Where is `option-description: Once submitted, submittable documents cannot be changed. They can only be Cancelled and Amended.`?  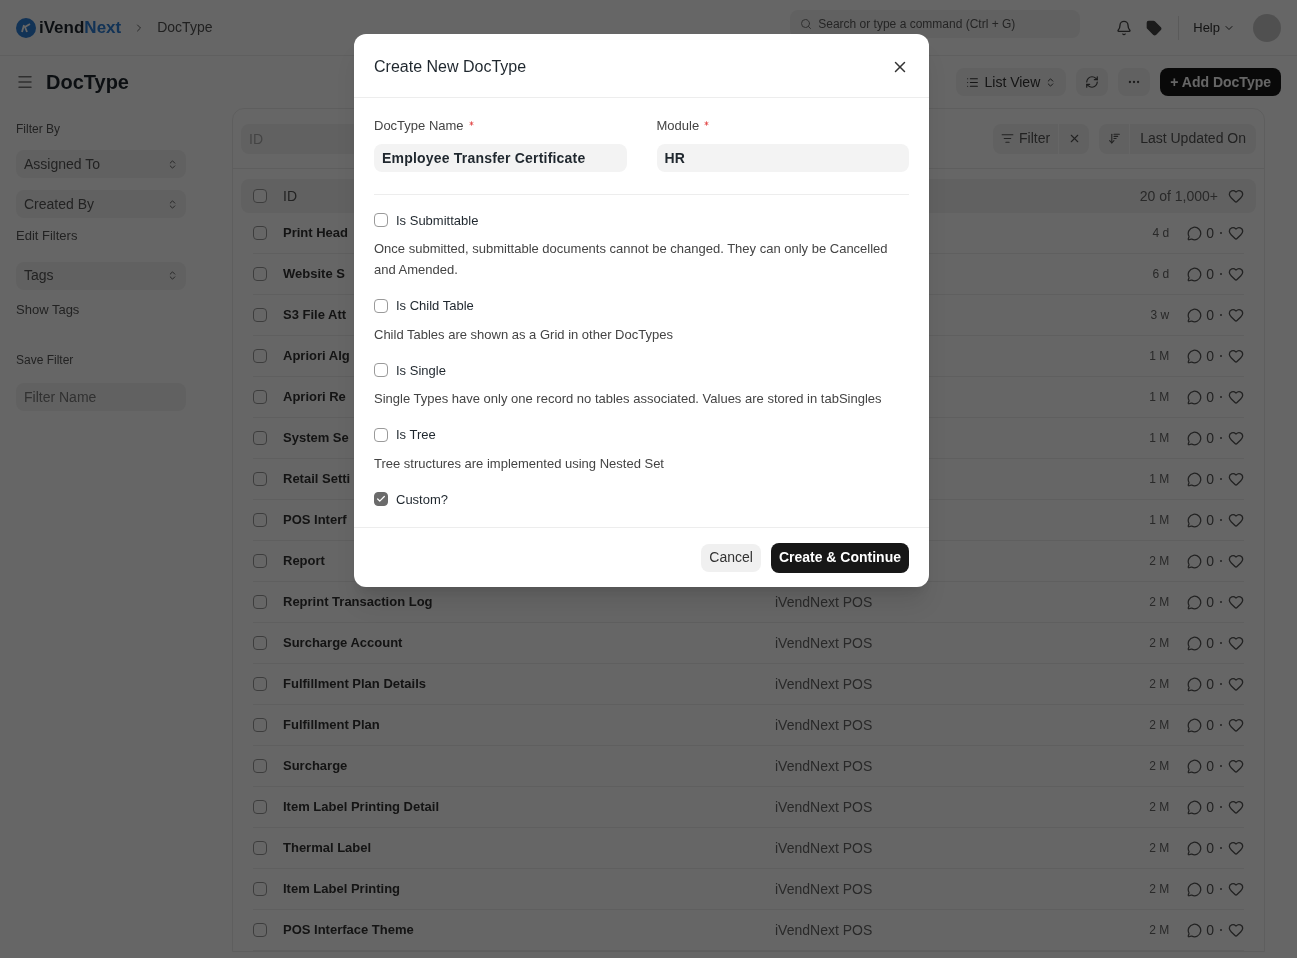 option-description: Once submitted, submittable documents cannot be changed. They can only be Cancelled and Amended. is located at coordinates (631, 259).